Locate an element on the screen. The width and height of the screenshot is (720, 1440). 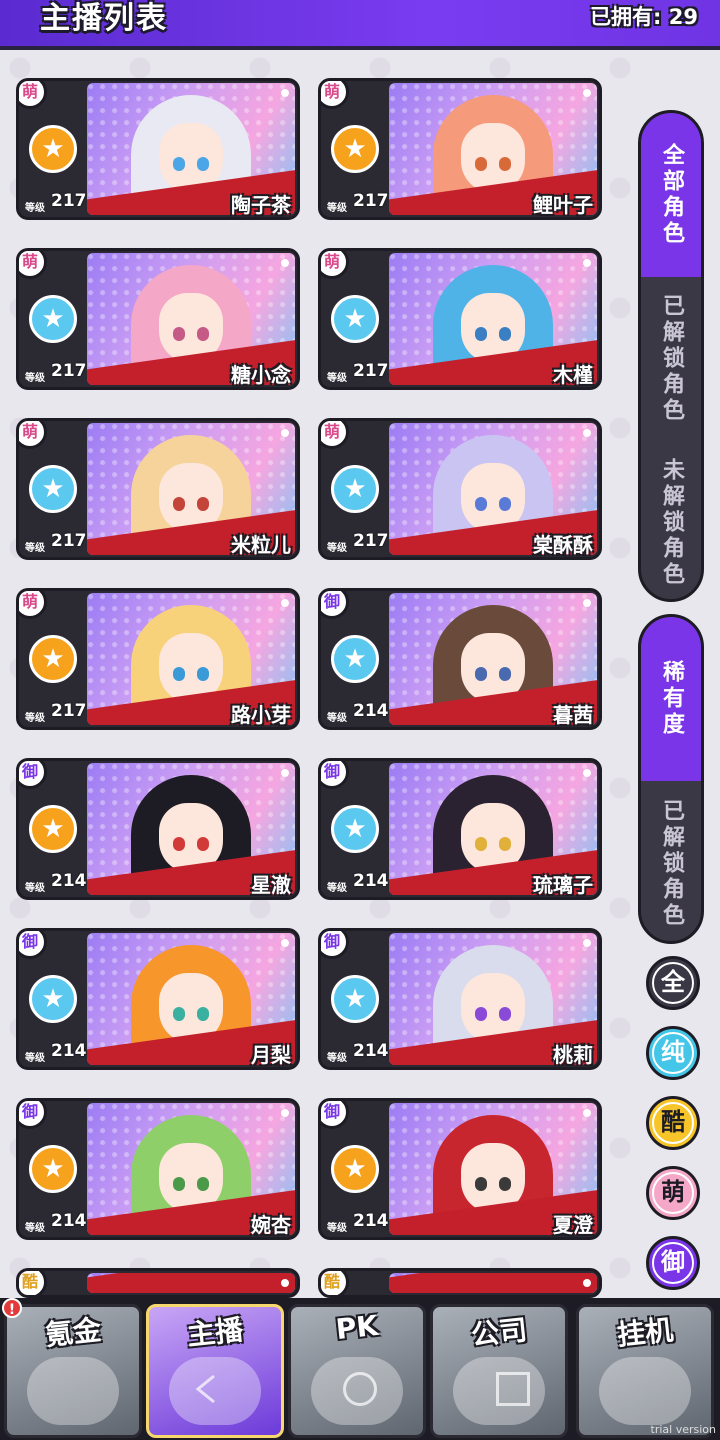
streamer-card: 御 ★ 等级 214 琉璃子 is located at coordinates (460, 829).